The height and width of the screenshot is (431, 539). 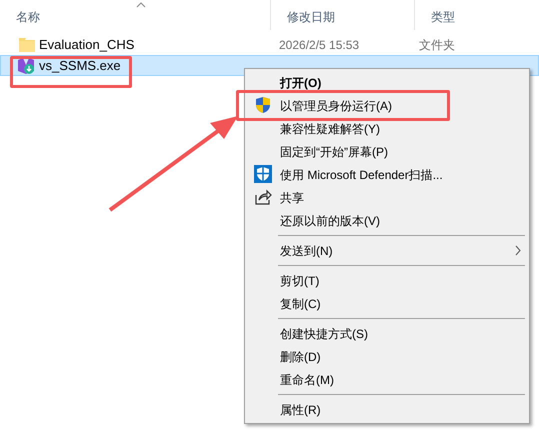 What do you see at coordinates (141, 5) in the screenshot?
I see `sort-caret-icon` at bounding box center [141, 5].